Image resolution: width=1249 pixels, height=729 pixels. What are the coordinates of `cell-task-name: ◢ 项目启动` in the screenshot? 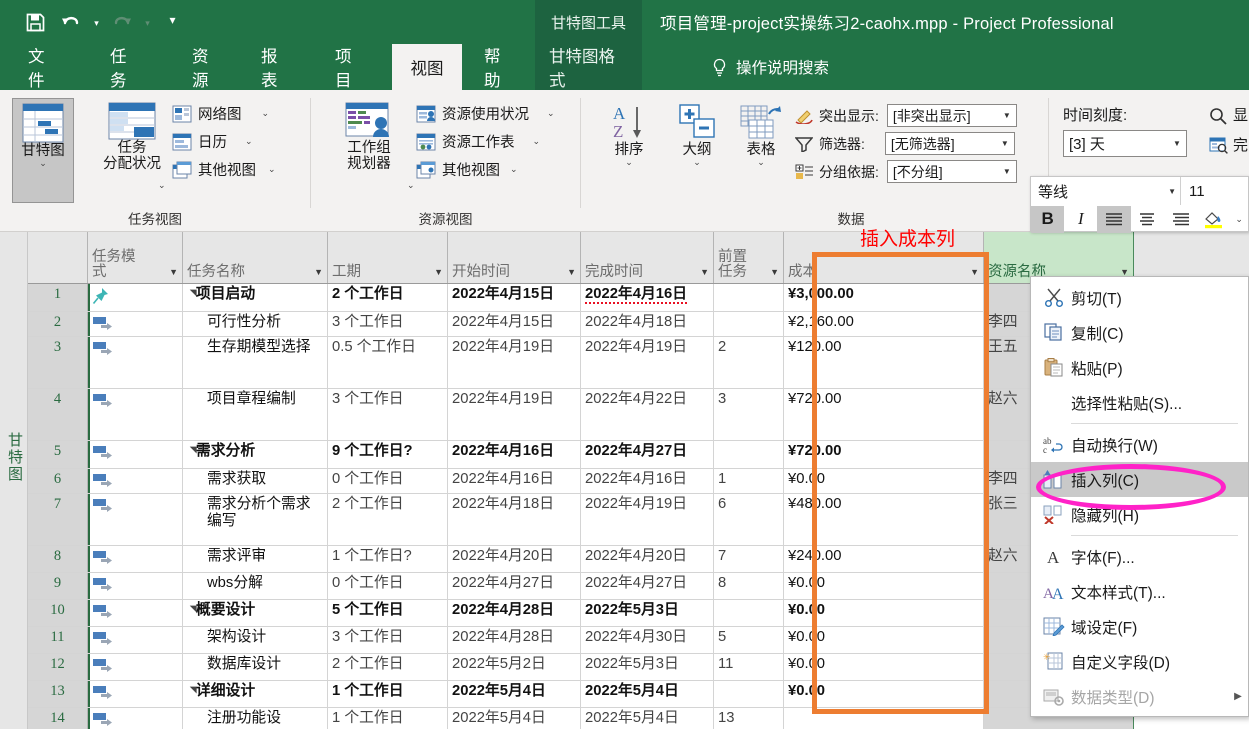 It's located at (255, 297).